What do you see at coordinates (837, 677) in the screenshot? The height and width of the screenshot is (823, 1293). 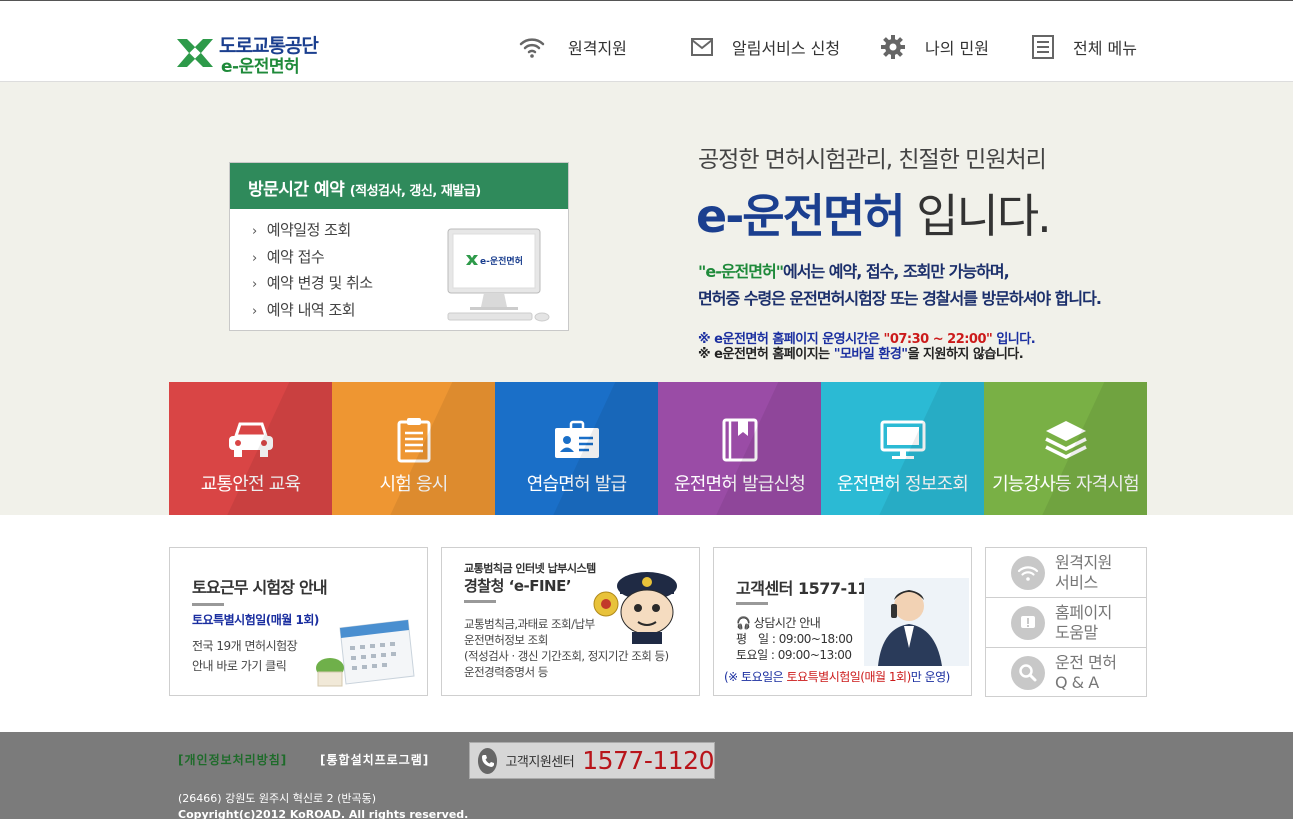 I see `callcenter-note: (※ 토요일은 토요특별시험일(매월 1회)만 운영)` at bounding box center [837, 677].